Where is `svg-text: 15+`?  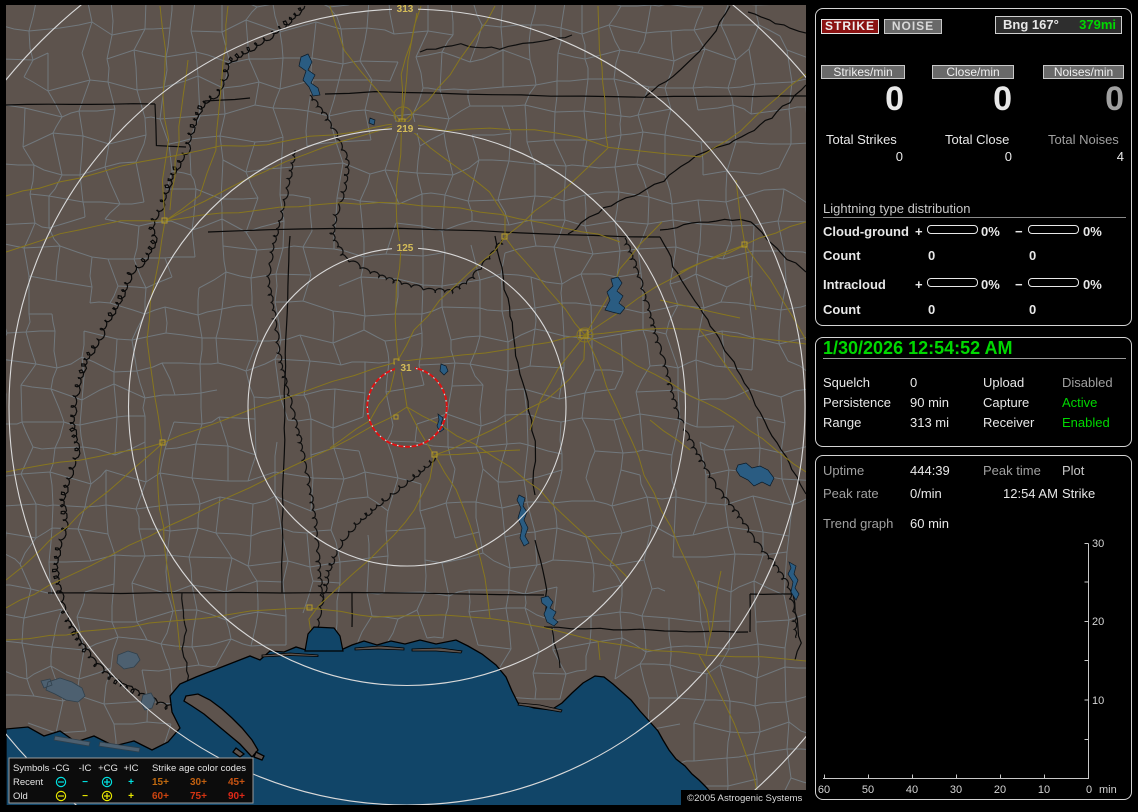 svg-text: 15+ is located at coordinates (160, 782).